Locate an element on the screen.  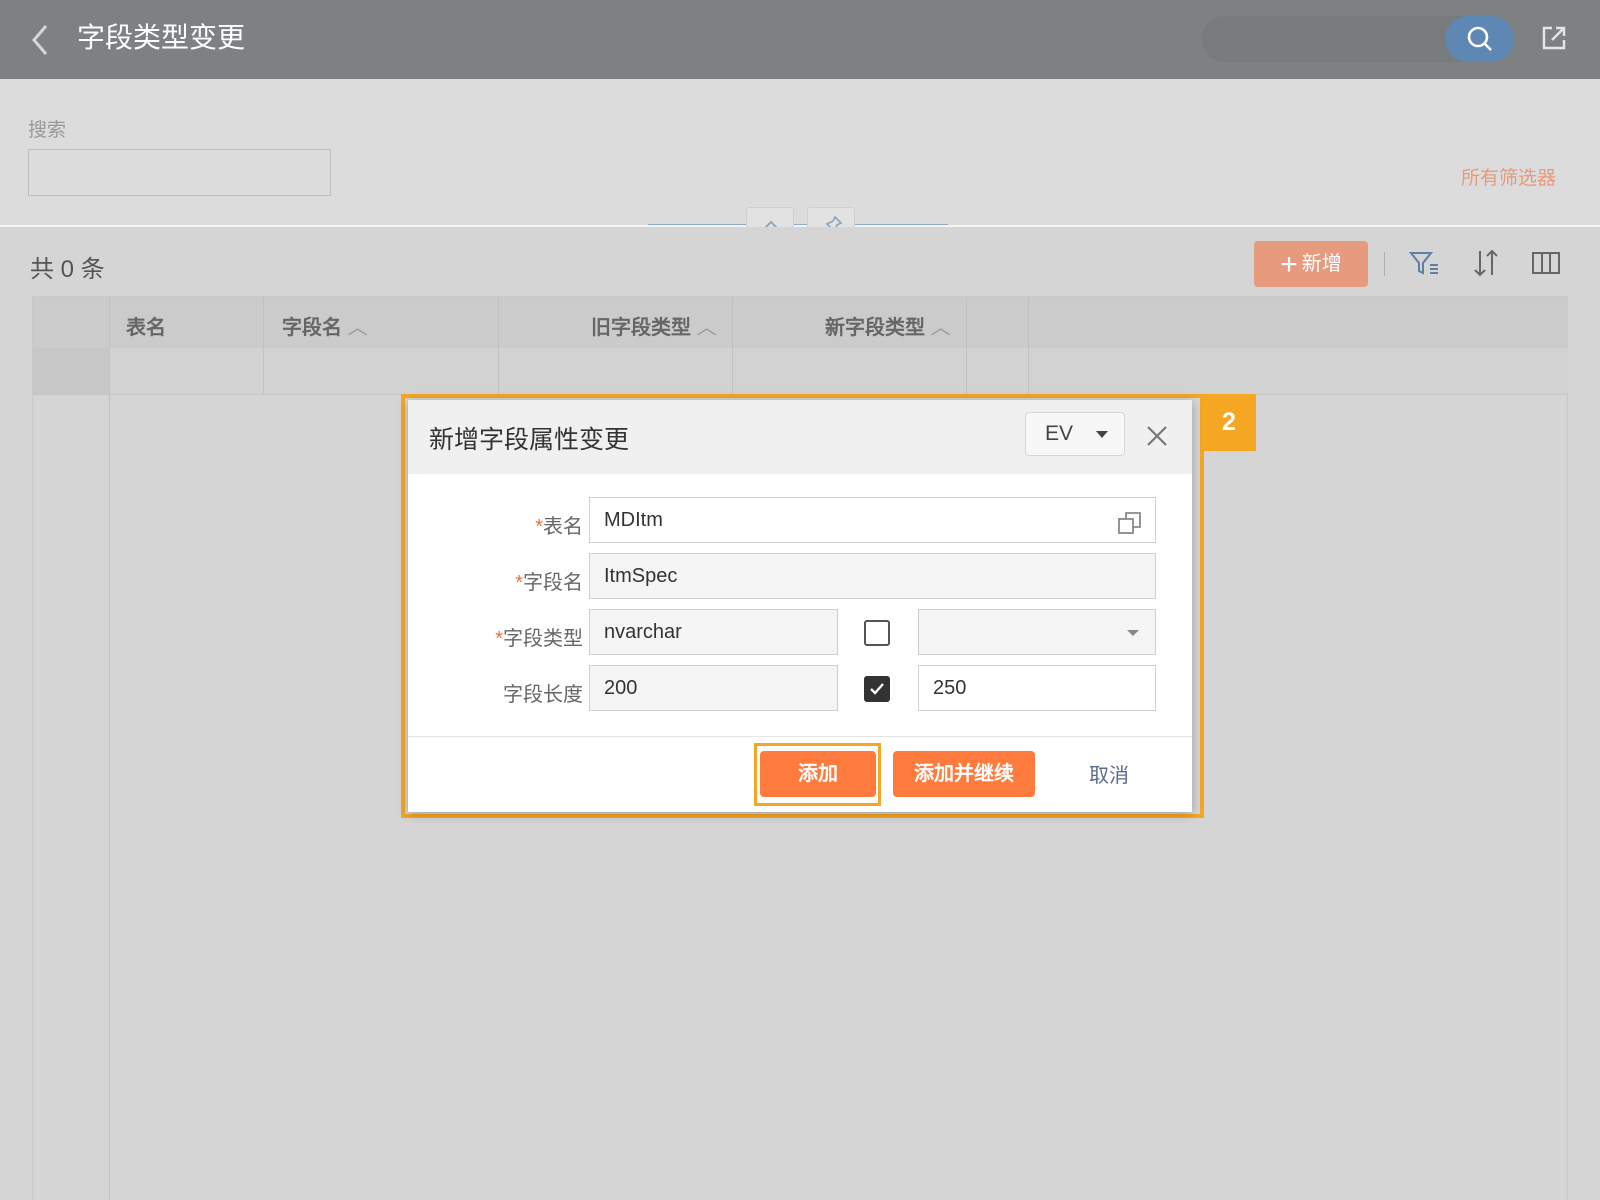
column-header-old-type: 旧字段类型 ︿ is located at coordinates (654, 325).